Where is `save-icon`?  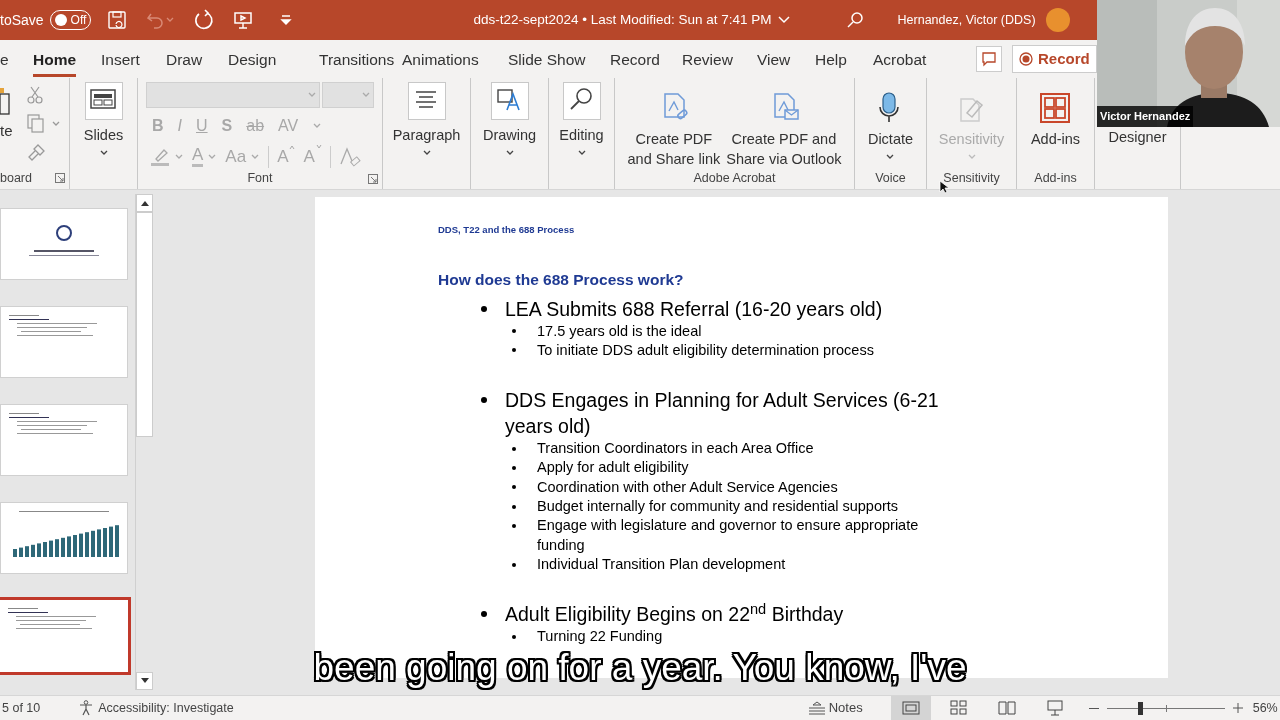 save-icon is located at coordinates (117, 20).